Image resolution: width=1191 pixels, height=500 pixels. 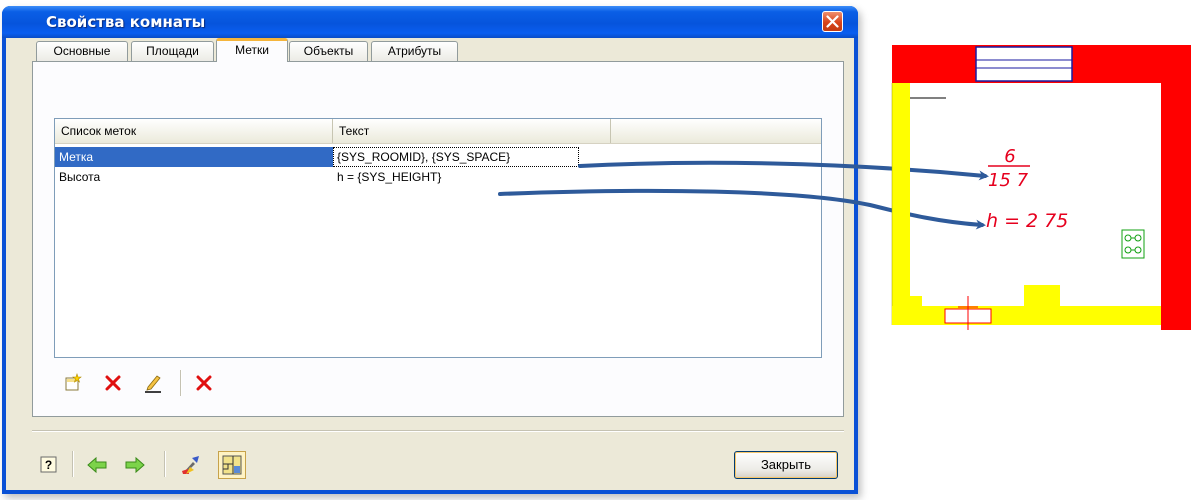 What do you see at coordinates (1024, 64) in the screenshot?
I see `window-opening` at bounding box center [1024, 64].